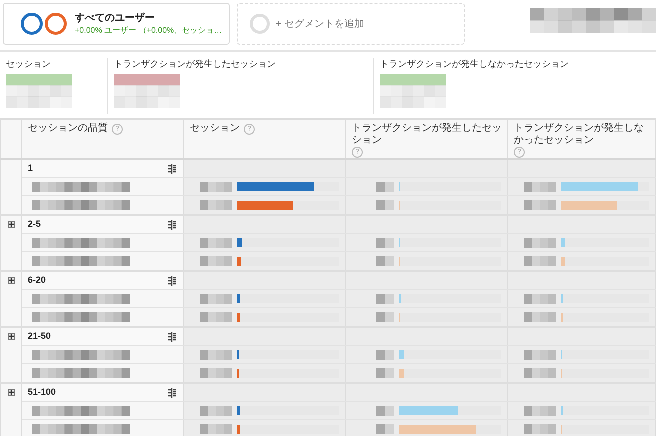 This screenshot has height=436, width=656. Describe the element at coordinates (40, 336) in the screenshot. I see `group-label: 21-50` at that location.